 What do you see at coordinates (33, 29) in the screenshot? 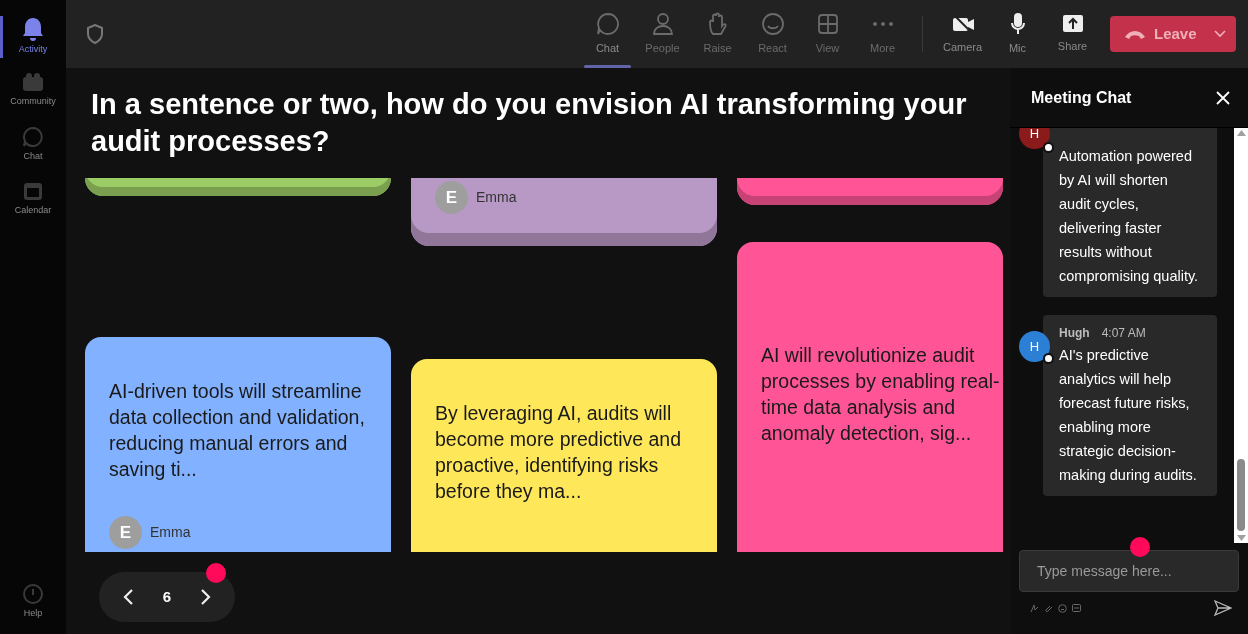
I see `bell-icon` at bounding box center [33, 29].